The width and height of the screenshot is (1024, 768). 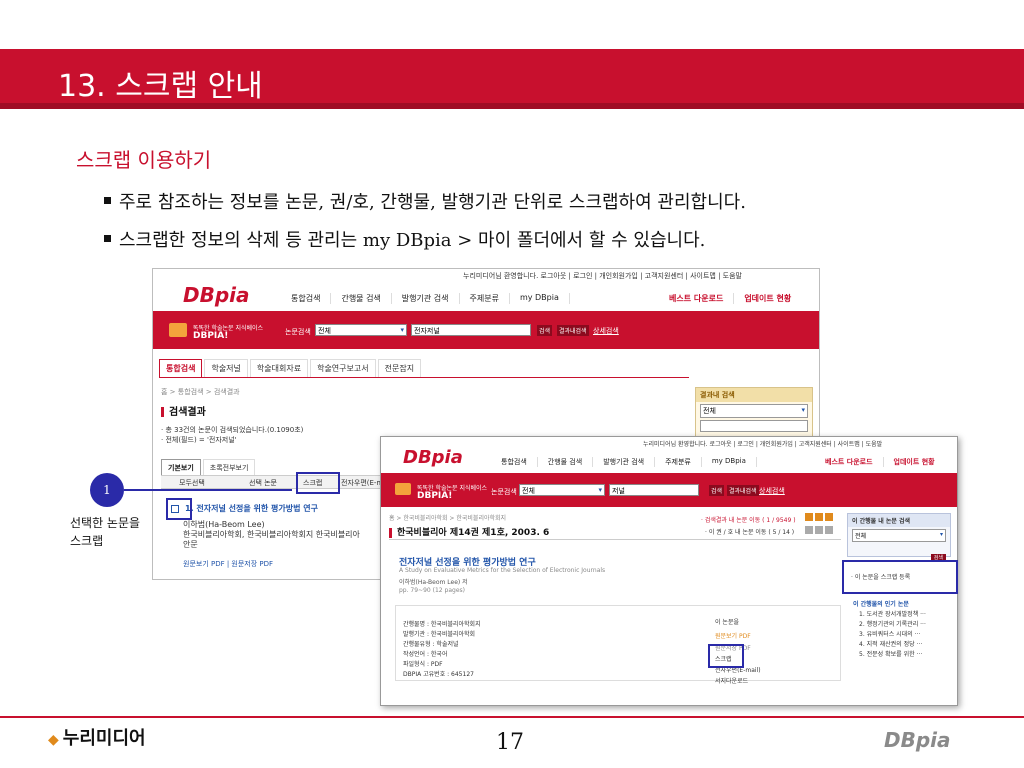 What do you see at coordinates (890, 653) in the screenshot?
I see `popular-paper-5: 5. 전문성 확보를 위한 ···` at bounding box center [890, 653].